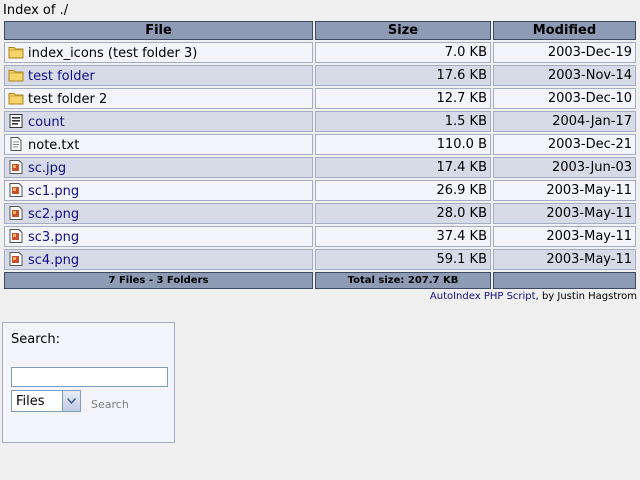 The image size is (640, 480). Describe the element at coordinates (16, 144) in the screenshot. I see `text-file-icon` at that location.